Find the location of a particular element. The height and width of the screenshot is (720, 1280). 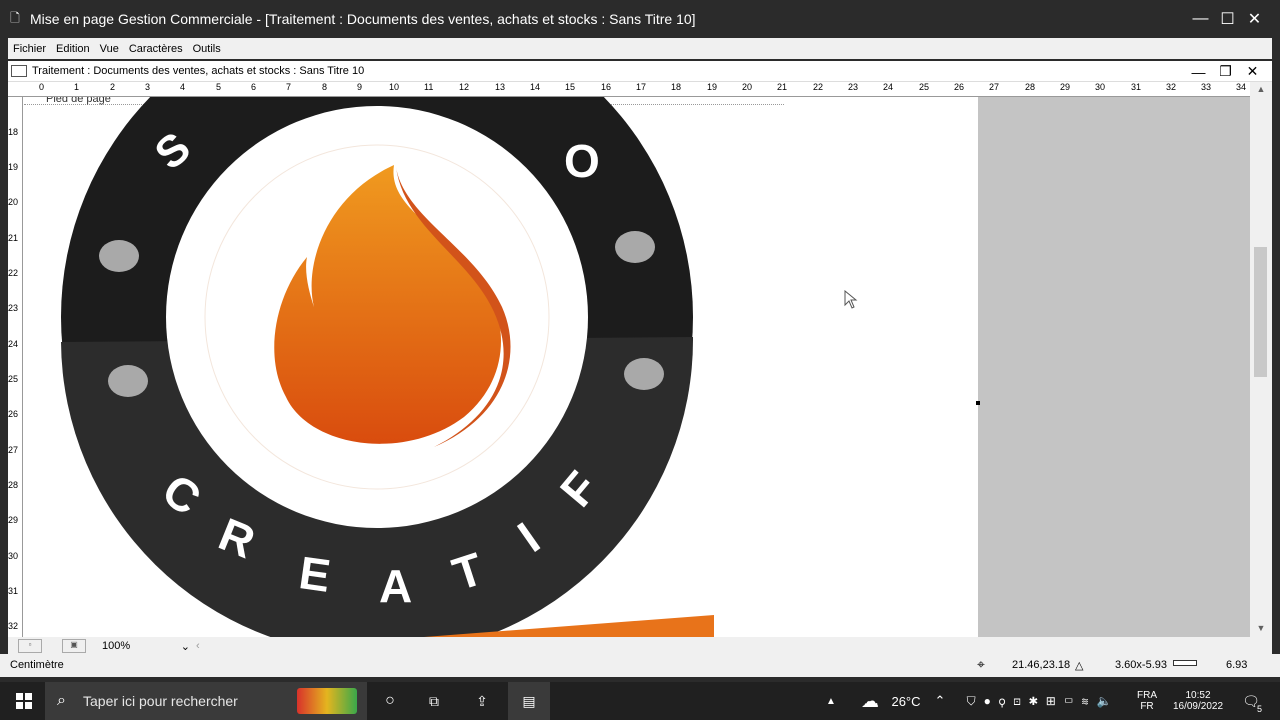

search-highlight-icon is located at coordinates (327, 701).